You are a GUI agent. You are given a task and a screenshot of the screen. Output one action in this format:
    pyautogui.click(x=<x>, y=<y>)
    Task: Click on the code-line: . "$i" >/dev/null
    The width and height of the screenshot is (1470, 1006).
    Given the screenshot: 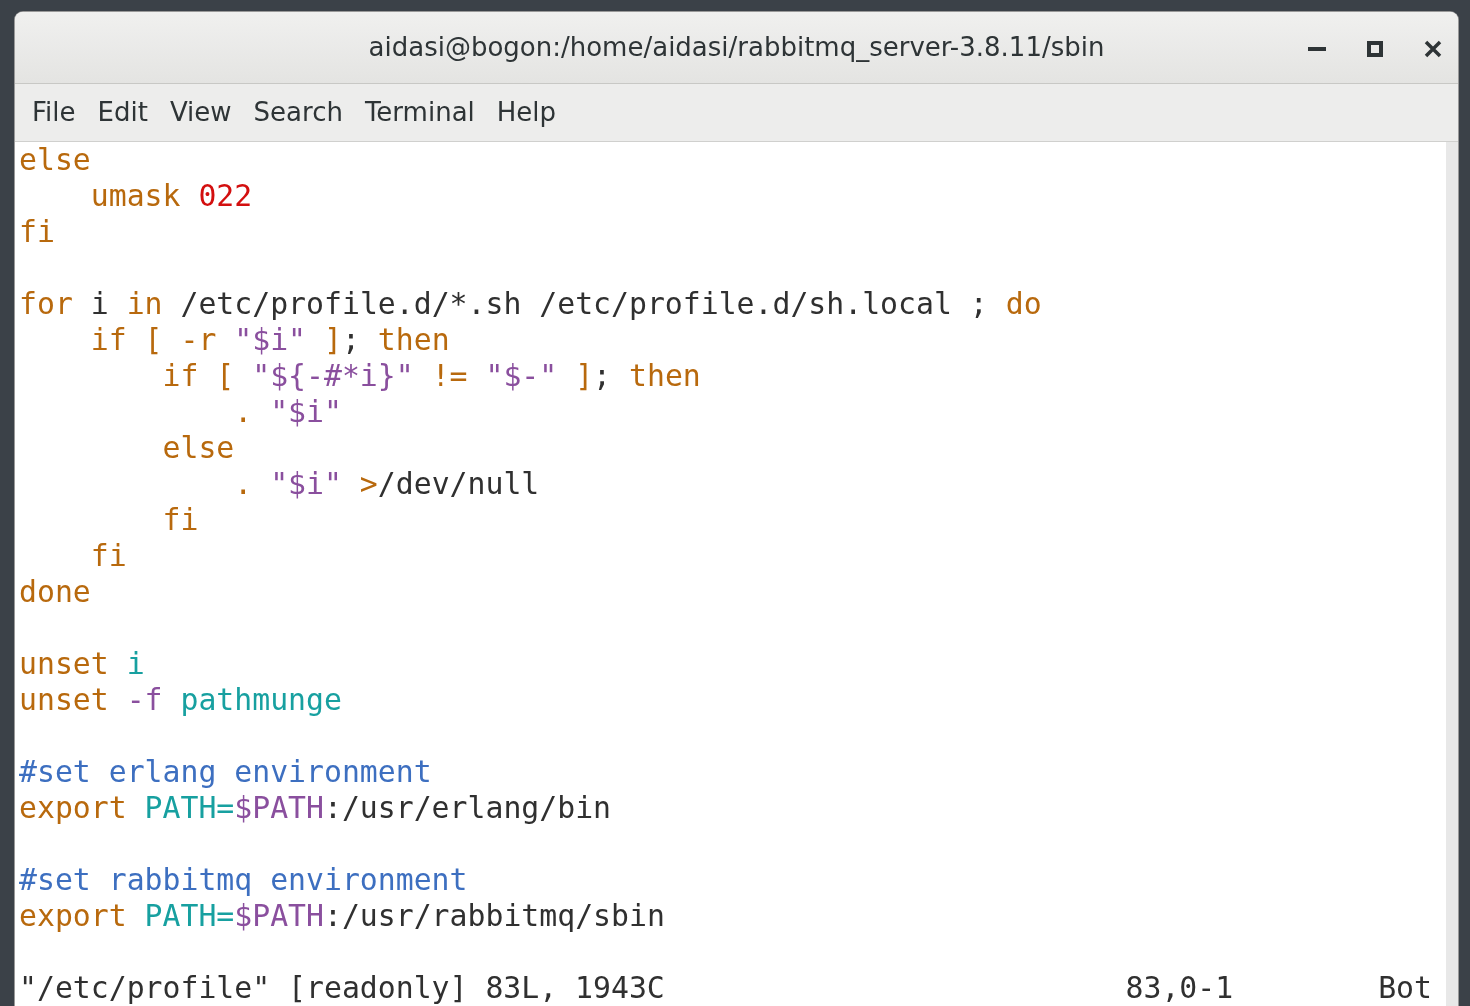 What is the action you would take?
    pyautogui.click(x=386, y=484)
    